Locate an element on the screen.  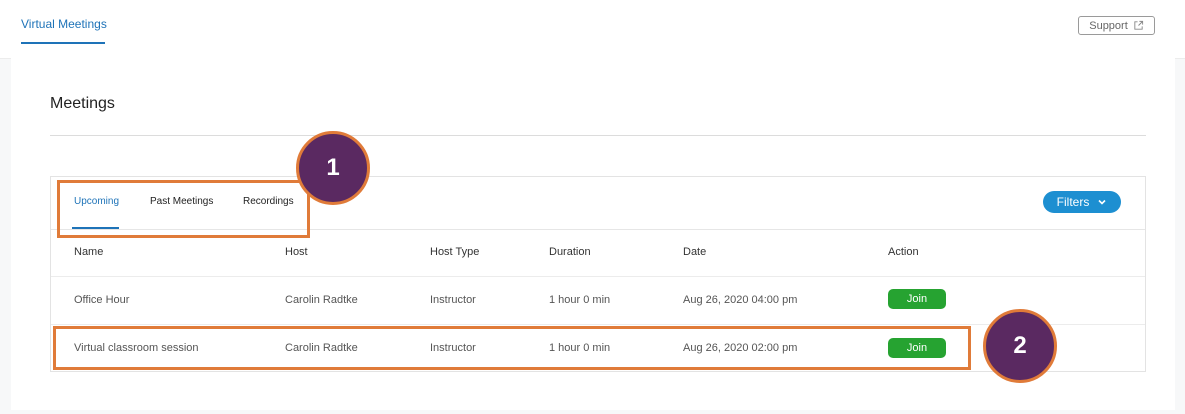
title-divider is located at coordinates (598, 135).